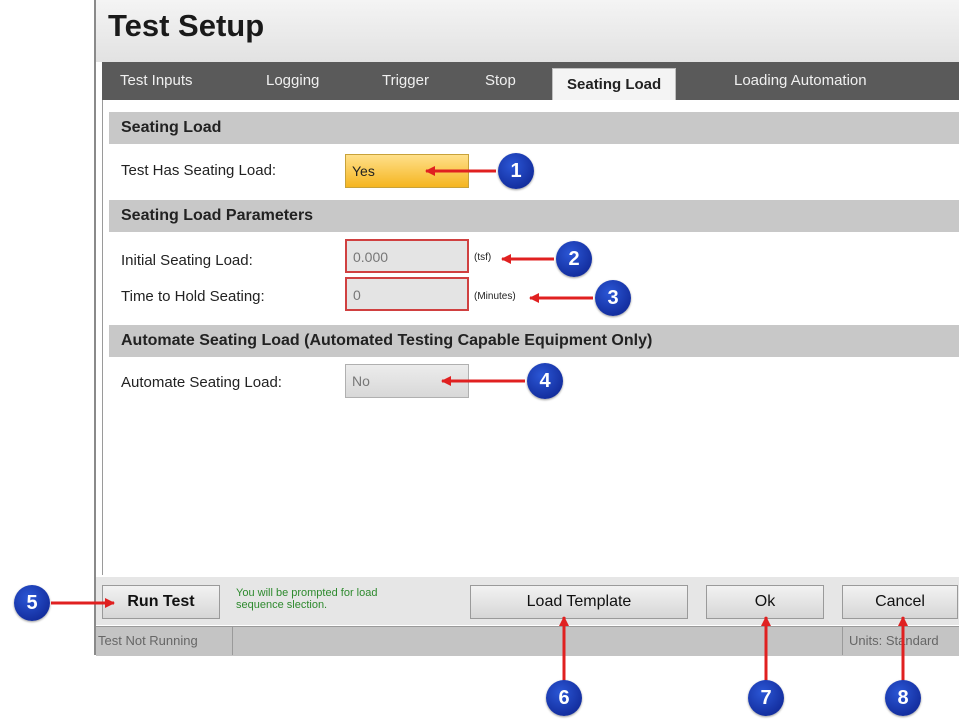 The width and height of the screenshot is (959, 719). Describe the element at coordinates (903, 698) in the screenshot. I see `callout-8-icon: 8` at that location.